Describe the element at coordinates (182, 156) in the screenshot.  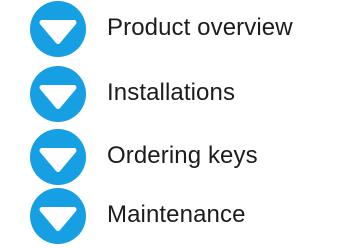
I see `menu-item-label: Ordering keys` at that location.